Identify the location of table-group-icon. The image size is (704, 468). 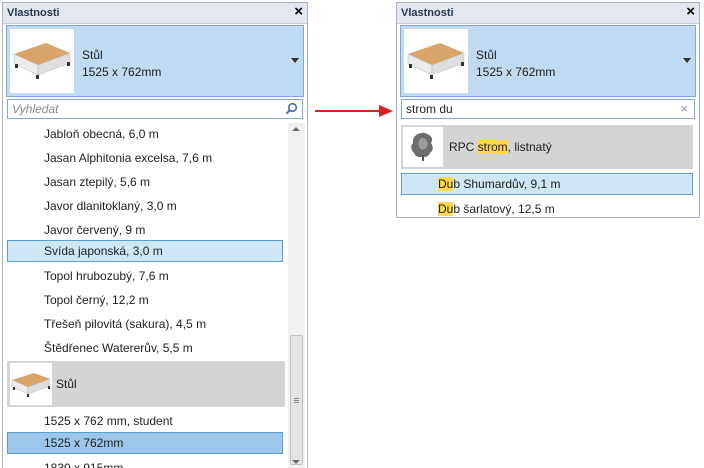
(31, 384).